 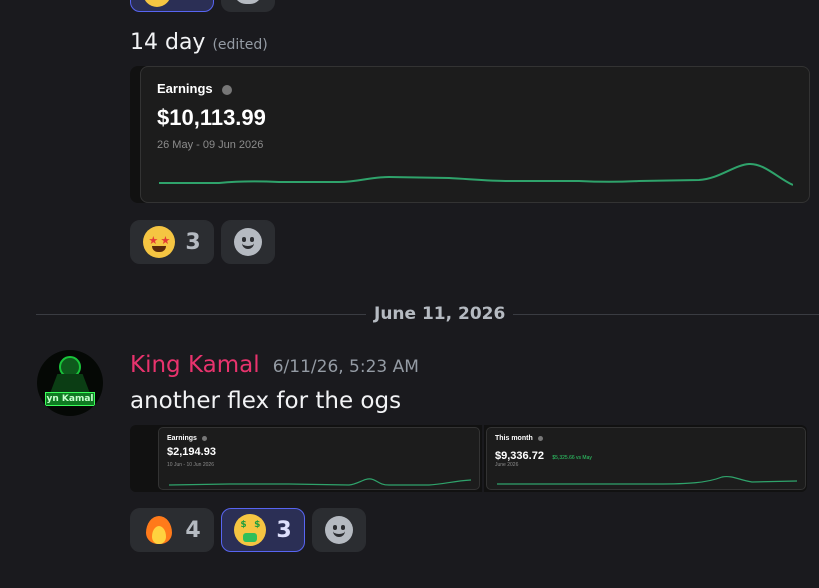 What do you see at coordinates (647, 480) in the screenshot?
I see `month-sparkline` at bounding box center [647, 480].